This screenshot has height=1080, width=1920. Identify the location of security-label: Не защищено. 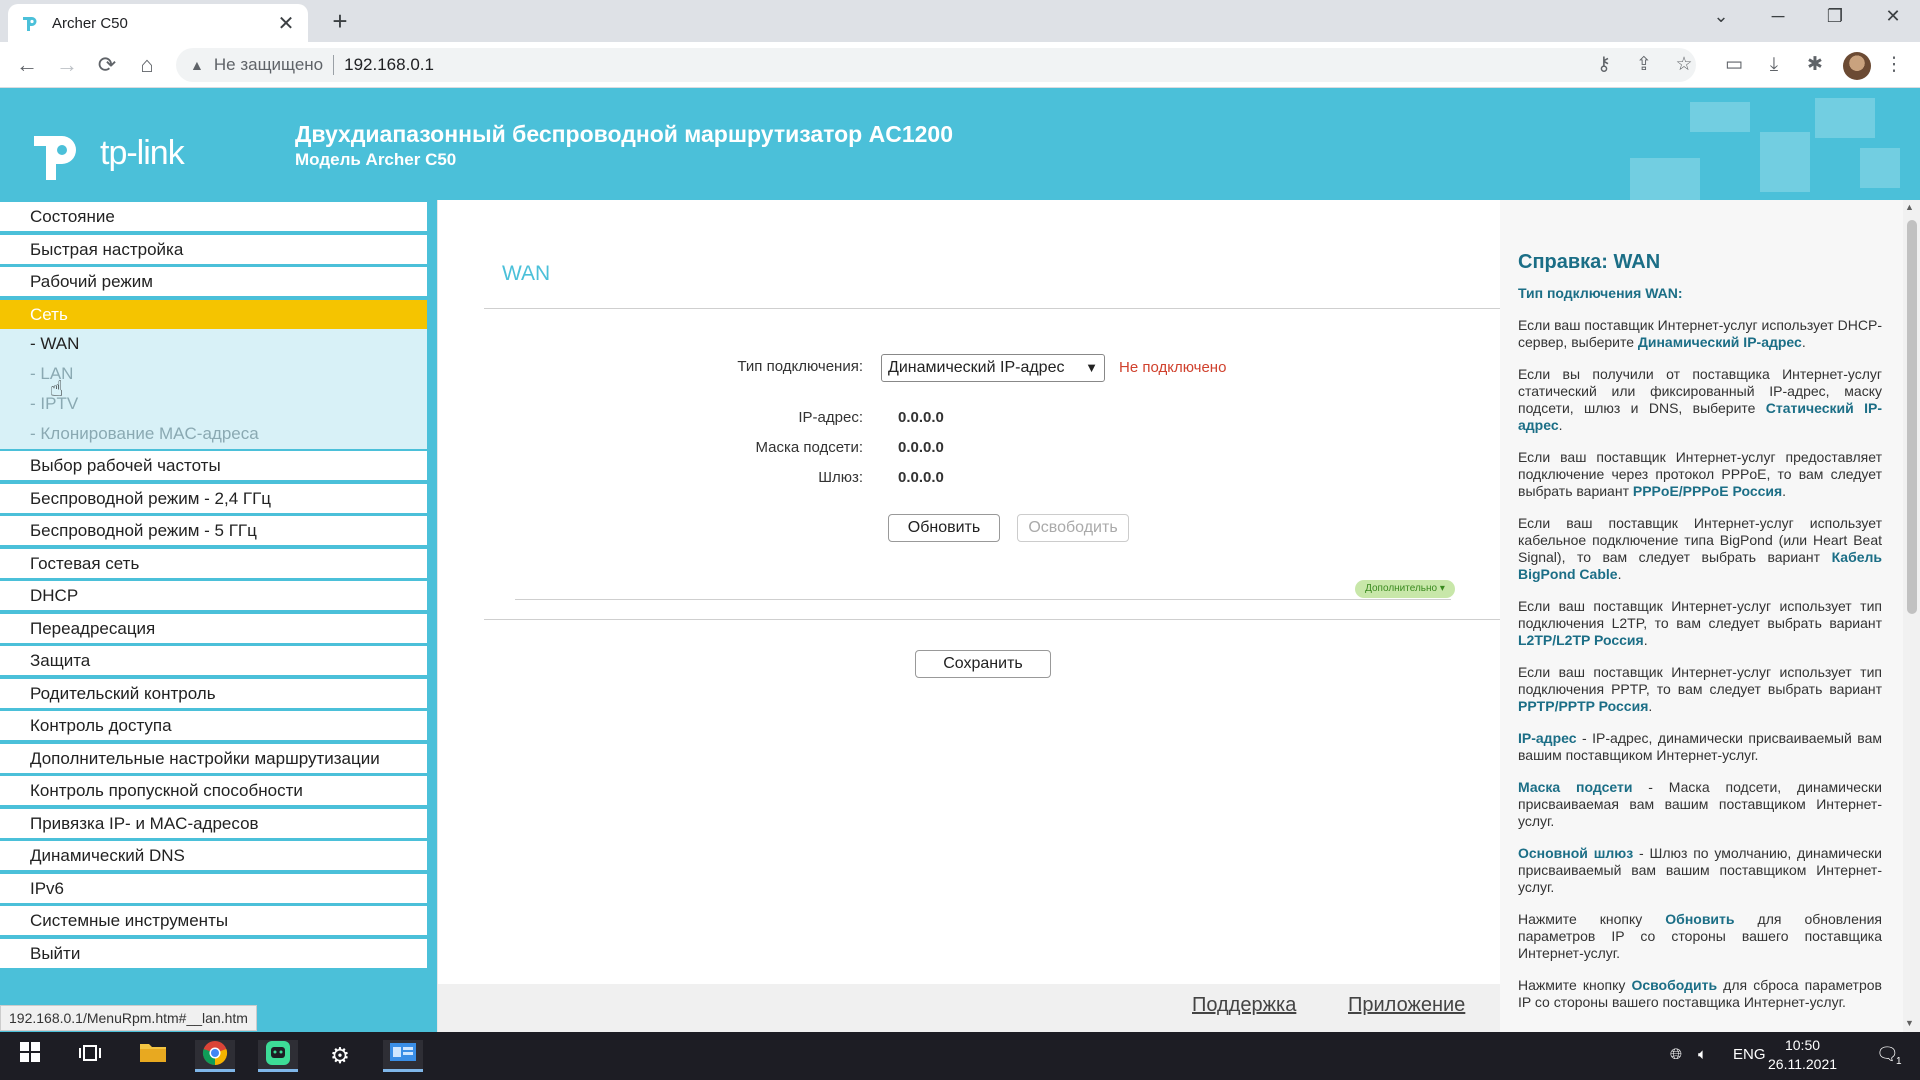
(268, 65).